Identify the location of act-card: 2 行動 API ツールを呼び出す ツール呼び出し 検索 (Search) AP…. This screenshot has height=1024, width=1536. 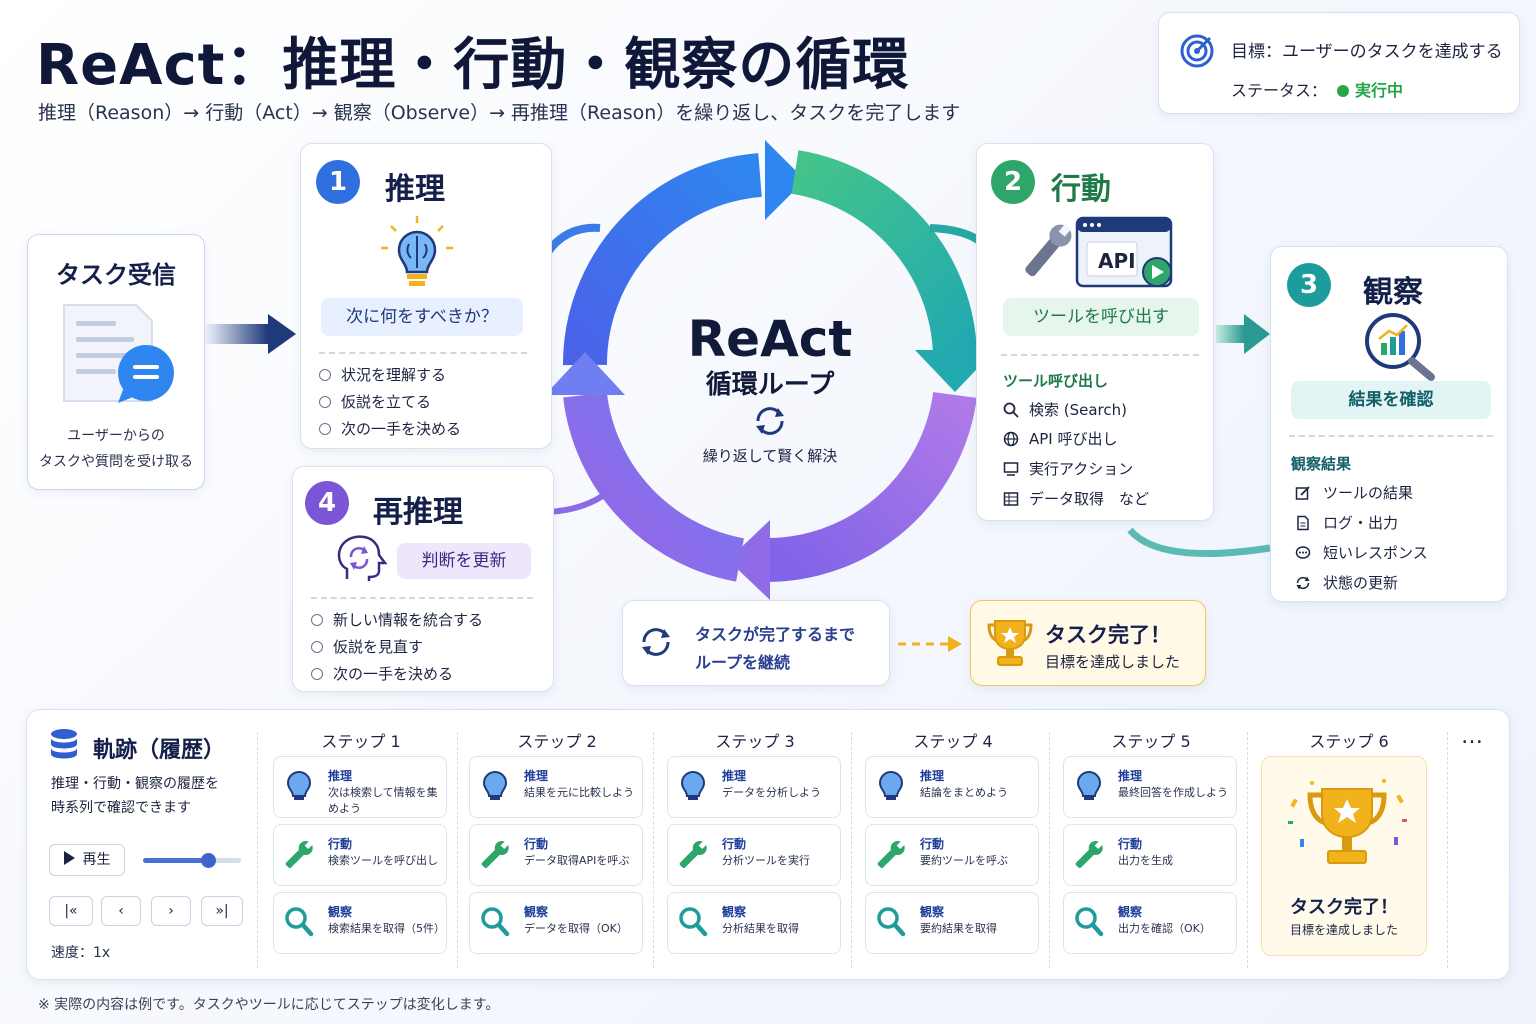
(1095, 332).